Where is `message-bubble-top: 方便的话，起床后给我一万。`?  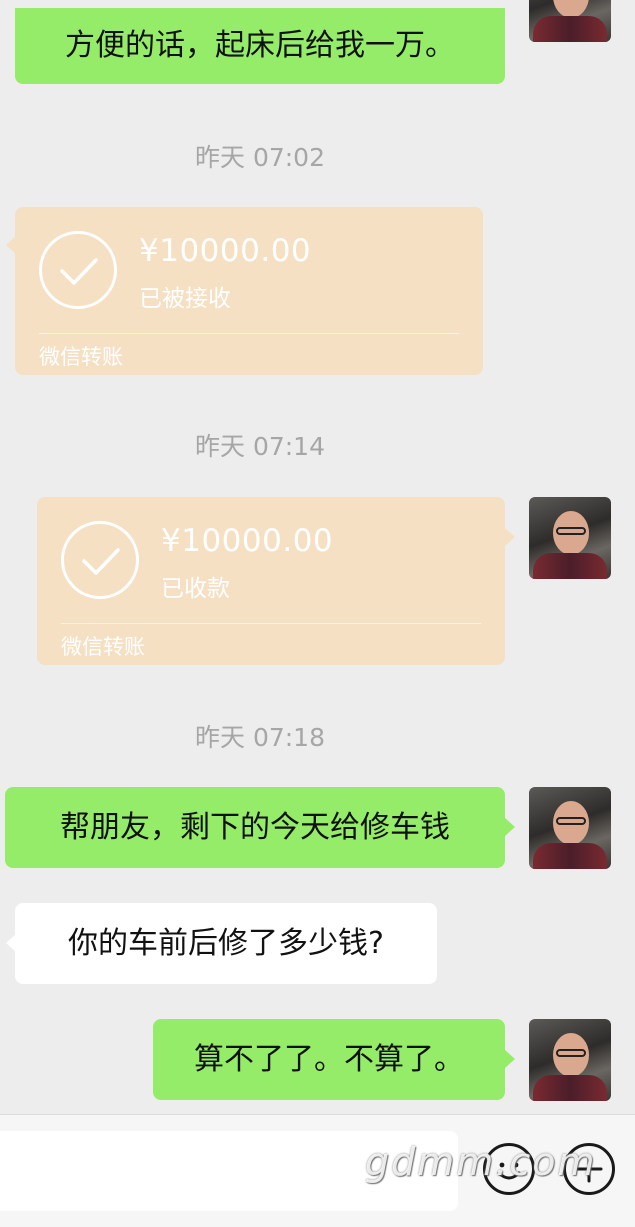 message-bubble-top: 方便的话，起床后给我一万。 is located at coordinates (260, 46).